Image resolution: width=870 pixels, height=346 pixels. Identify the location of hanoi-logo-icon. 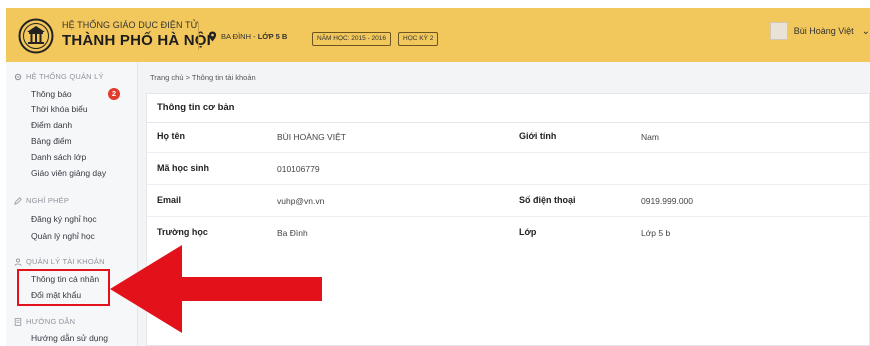
(36, 36).